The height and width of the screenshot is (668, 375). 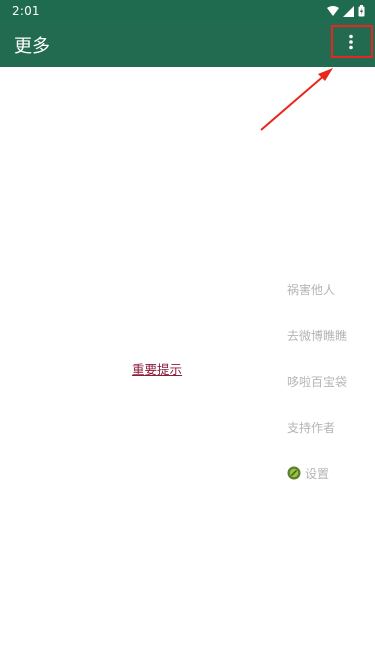 I want to click on app-bar: 更多, so click(x=187, y=44).